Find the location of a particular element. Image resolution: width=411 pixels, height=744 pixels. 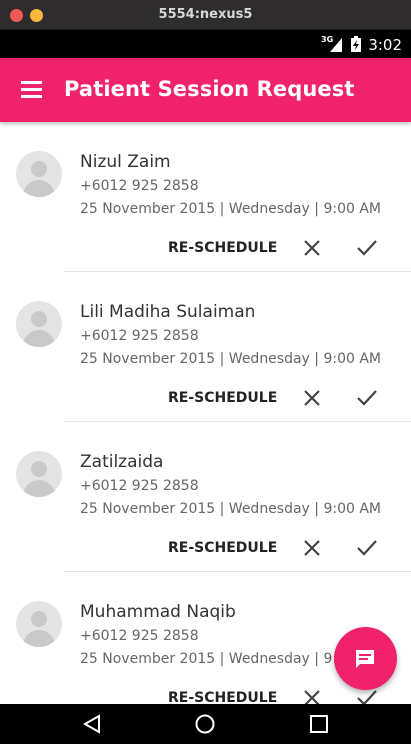

navigation-bar is located at coordinates (205, 724).